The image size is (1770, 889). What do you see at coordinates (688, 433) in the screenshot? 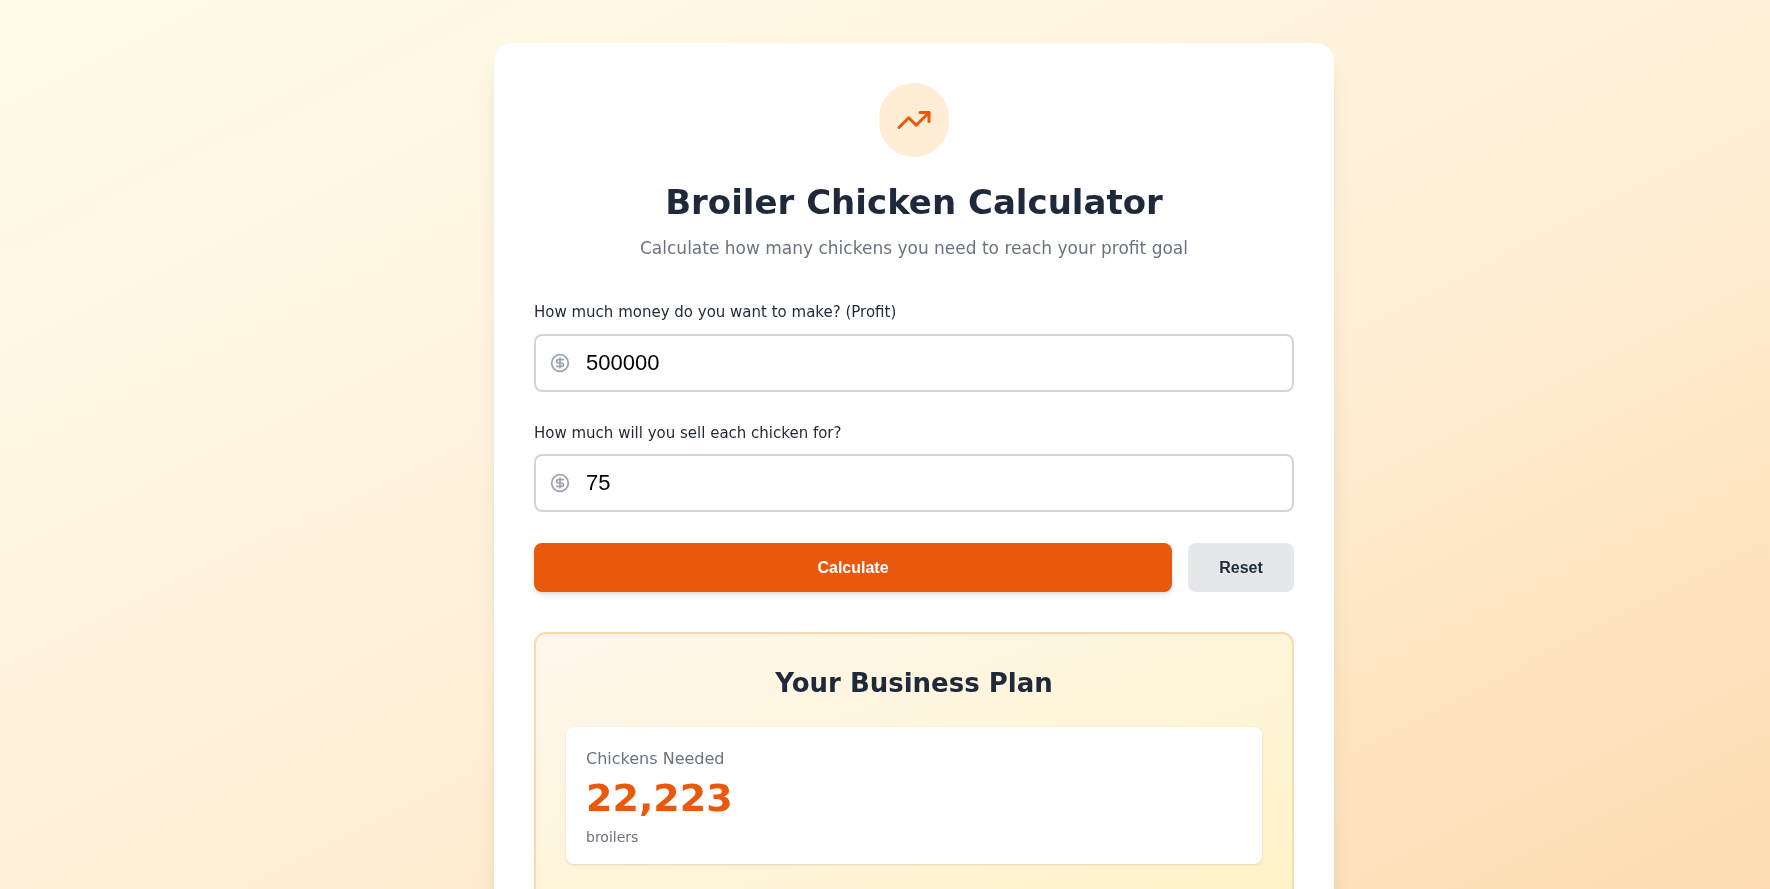
I see `field-label: How much will you sell each chicken for?` at bounding box center [688, 433].